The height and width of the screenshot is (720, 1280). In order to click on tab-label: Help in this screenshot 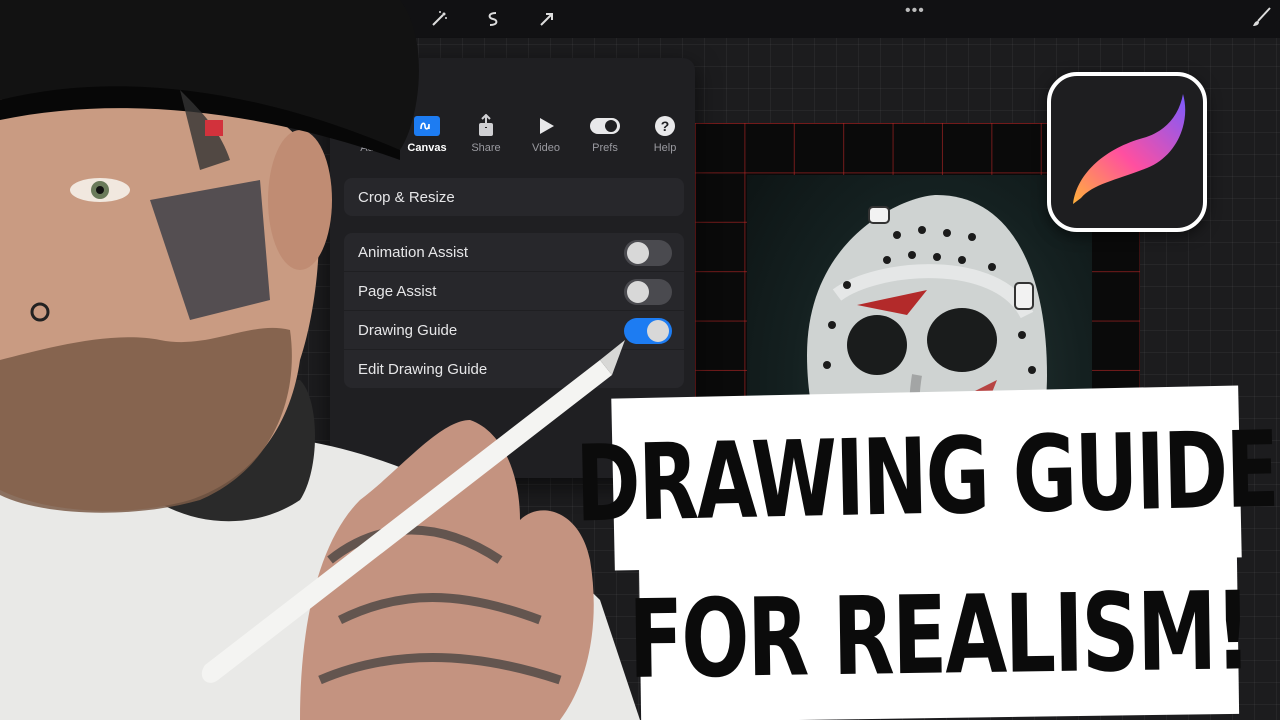, I will do `click(665, 148)`.